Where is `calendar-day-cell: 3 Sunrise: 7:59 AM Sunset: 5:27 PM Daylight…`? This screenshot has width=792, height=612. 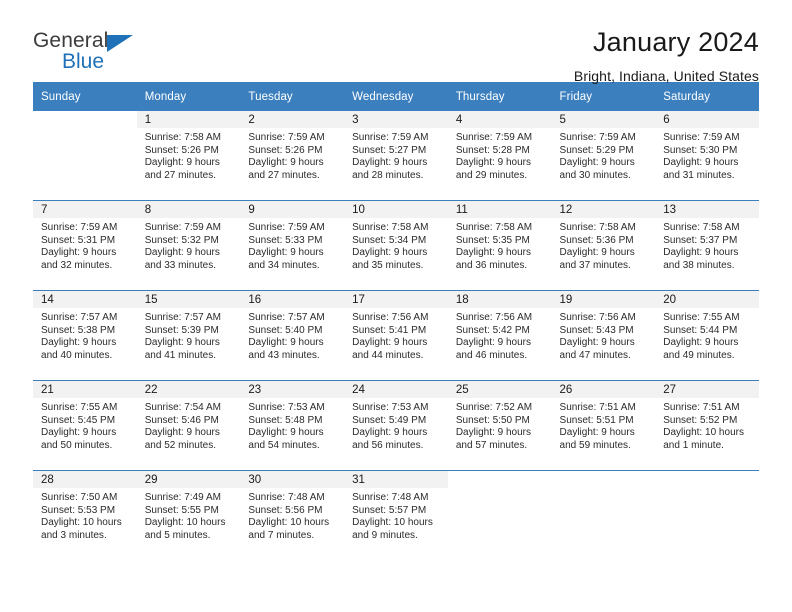 calendar-day-cell: 3 Sunrise: 7:59 AM Sunset: 5:27 PM Daylight… is located at coordinates (396, 156).